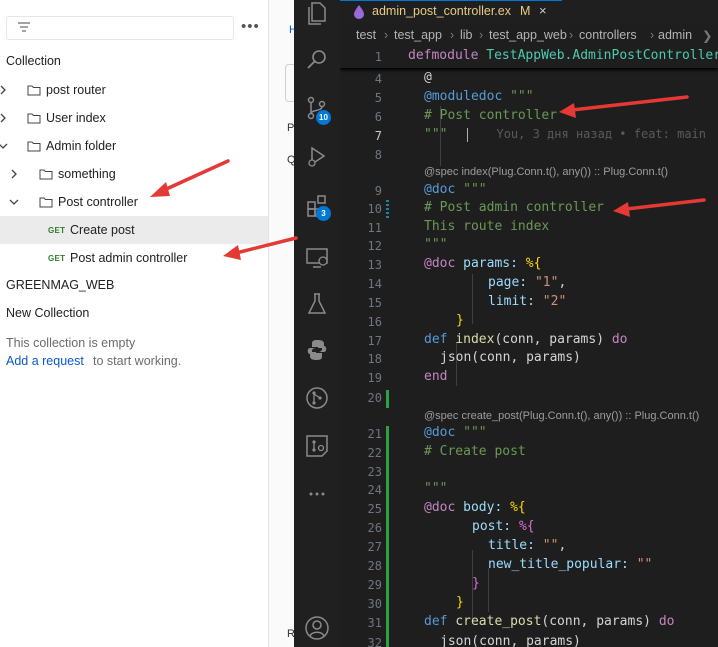 The height and width of the screenshot is (647, 718). I want to click on text-cursor, so click(468, 134).